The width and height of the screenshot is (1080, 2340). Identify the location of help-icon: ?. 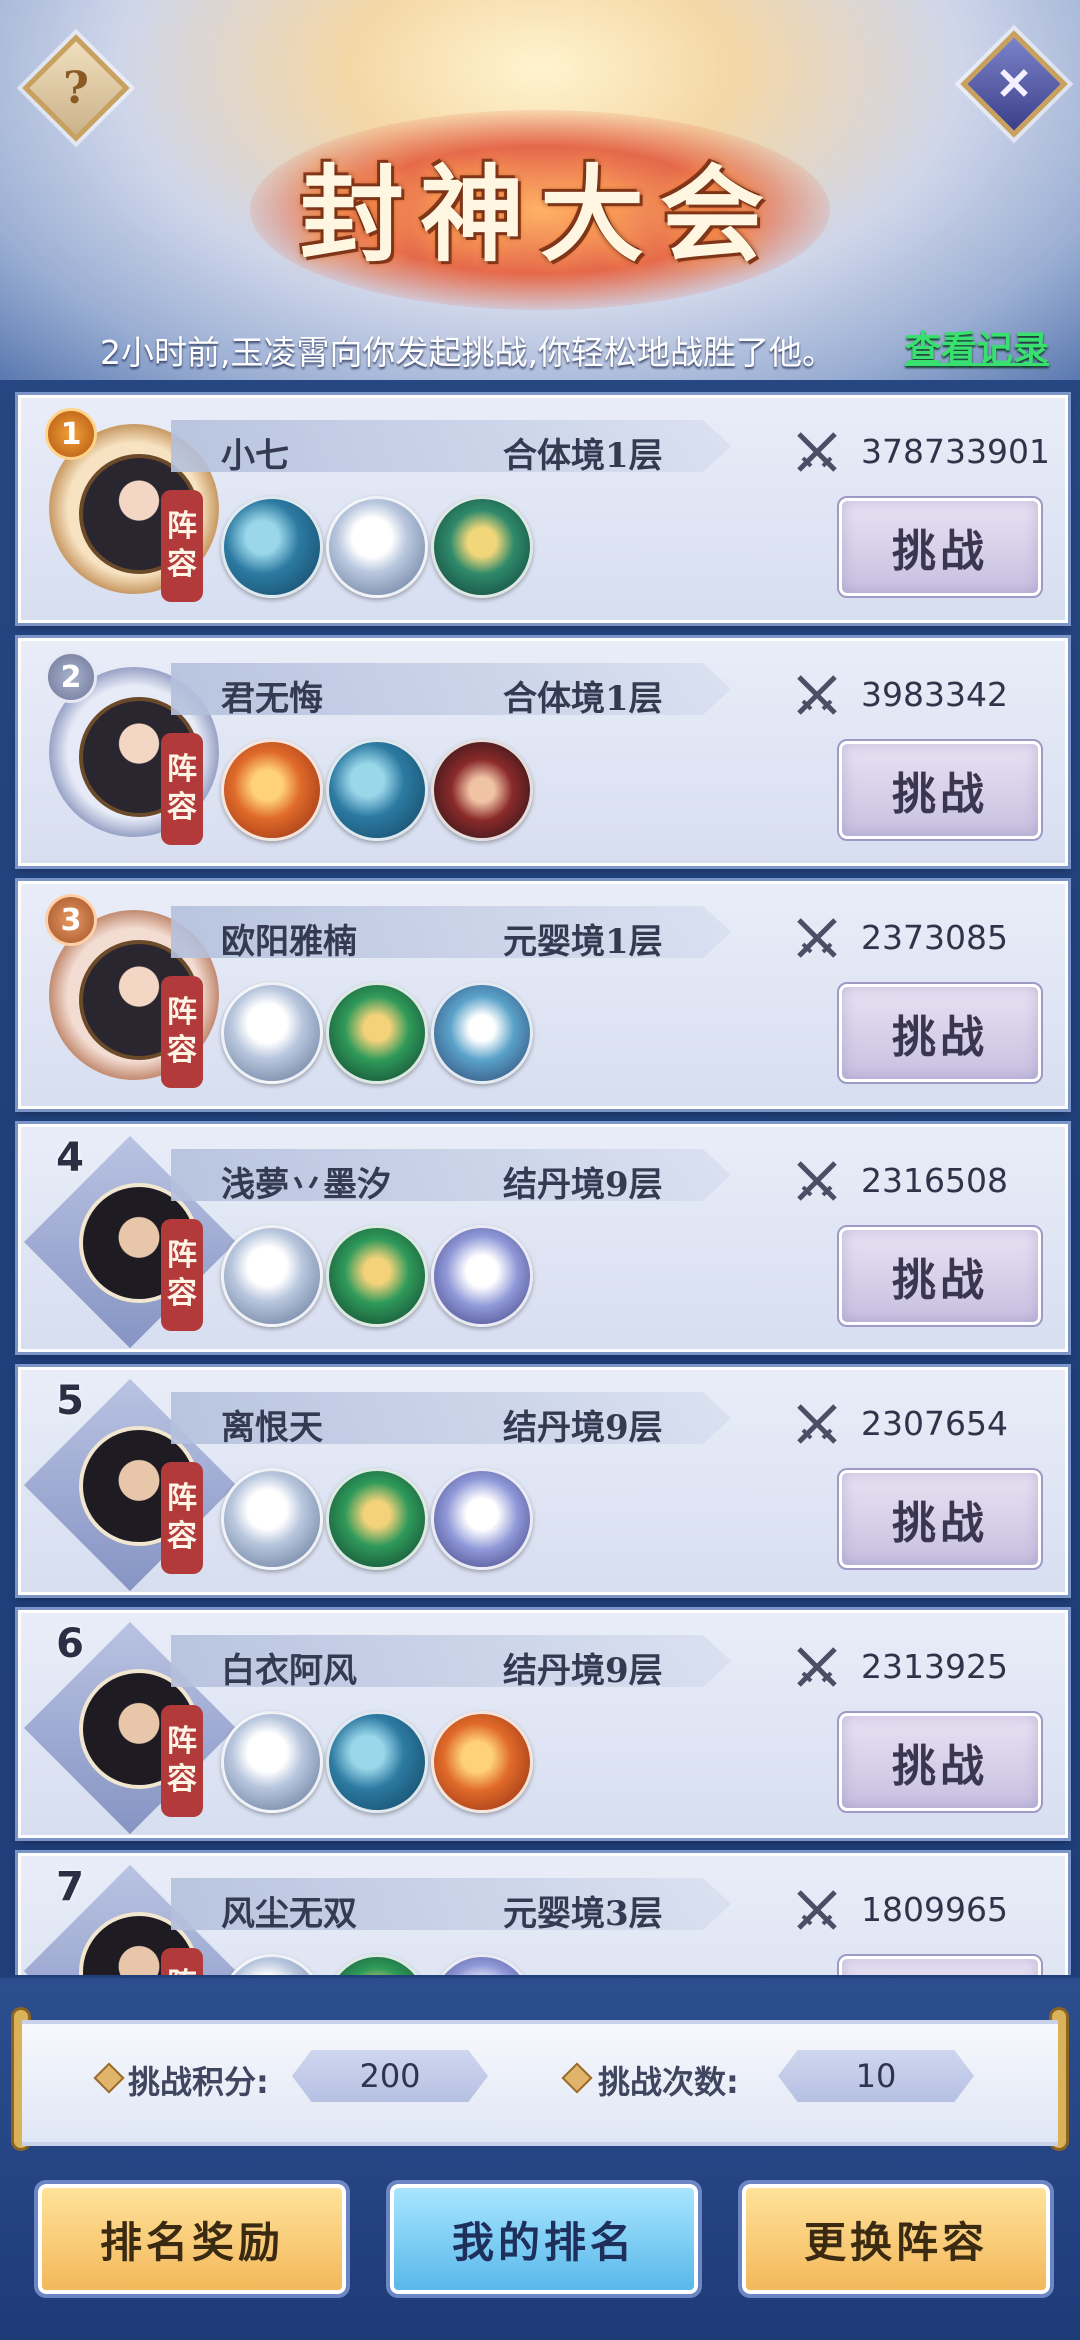
(76, 88).